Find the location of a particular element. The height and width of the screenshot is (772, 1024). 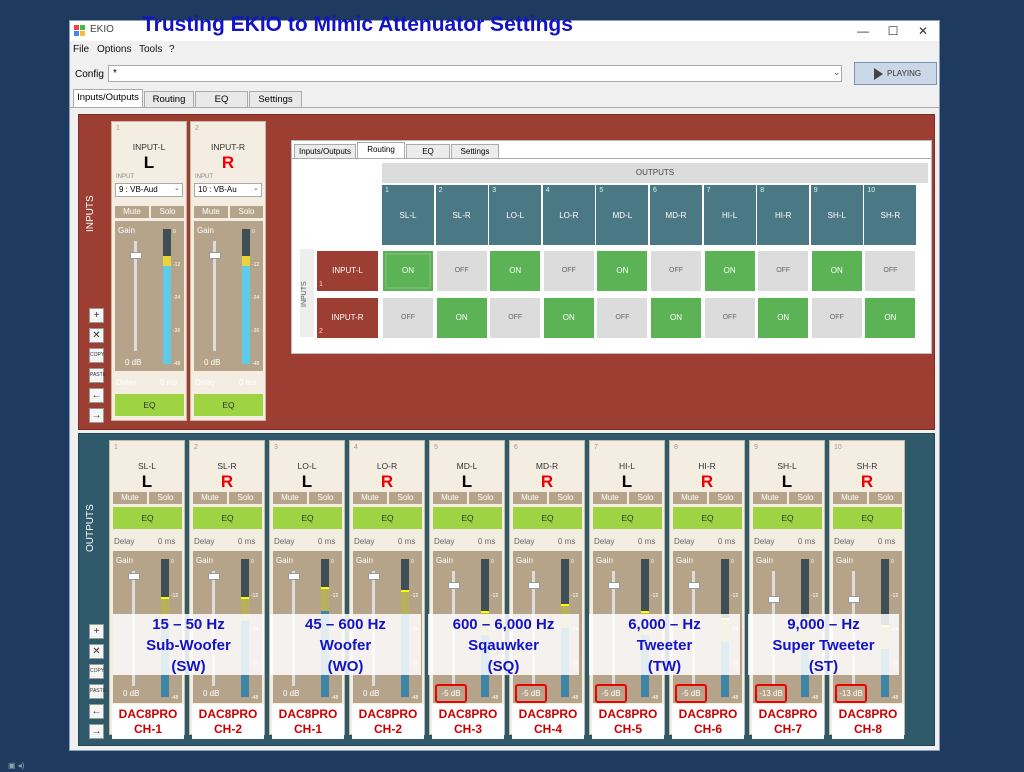

play-button: PLAYING is located at coordinates (895, 73).